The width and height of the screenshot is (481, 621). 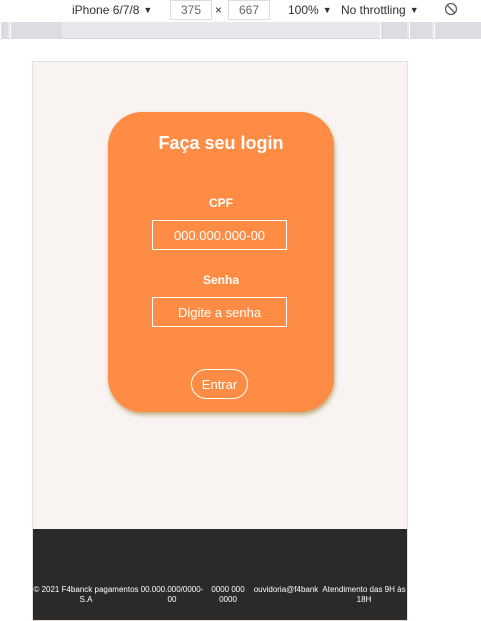 What do you see at coordinates (220, 280) in the screenshot?
I see `password-label: Senha` at bounding box center [220, 280].